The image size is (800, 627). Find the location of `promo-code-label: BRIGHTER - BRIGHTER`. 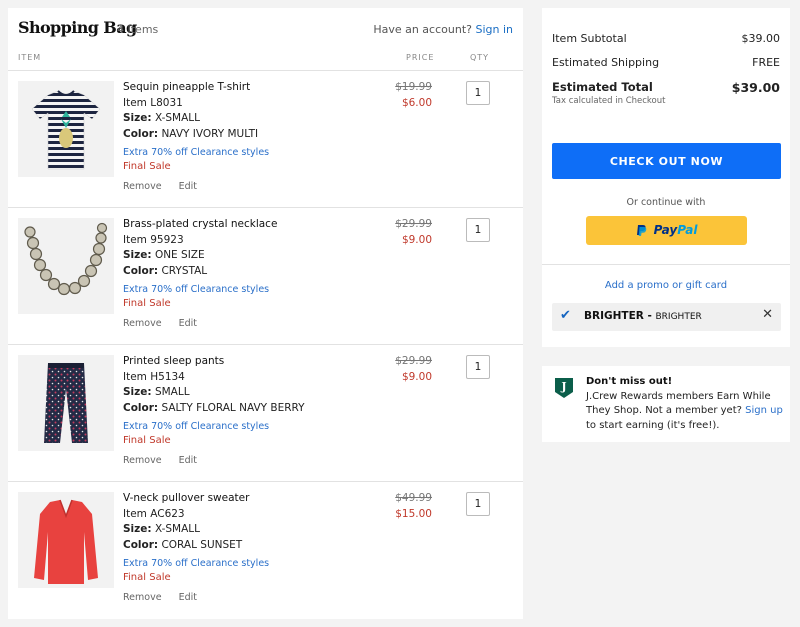

promo-code-label: BRIGHTER - BRIGHTER is located at coordinates (643, 316).